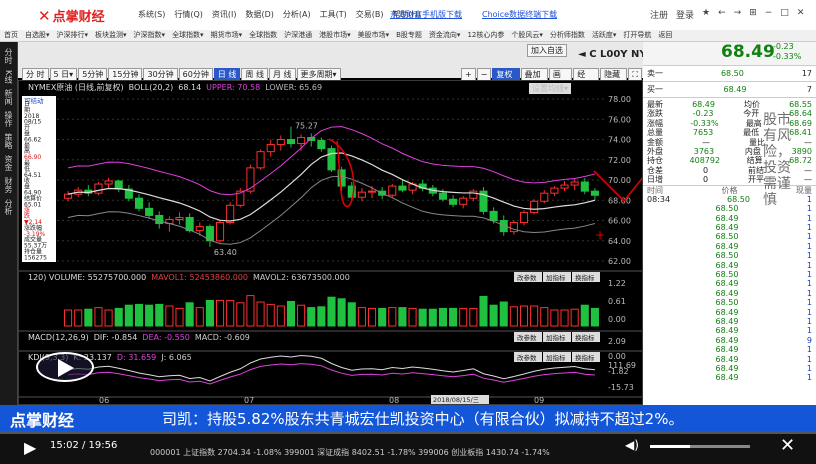  I want to click on sell-label: 卖一, so click(655, 73).